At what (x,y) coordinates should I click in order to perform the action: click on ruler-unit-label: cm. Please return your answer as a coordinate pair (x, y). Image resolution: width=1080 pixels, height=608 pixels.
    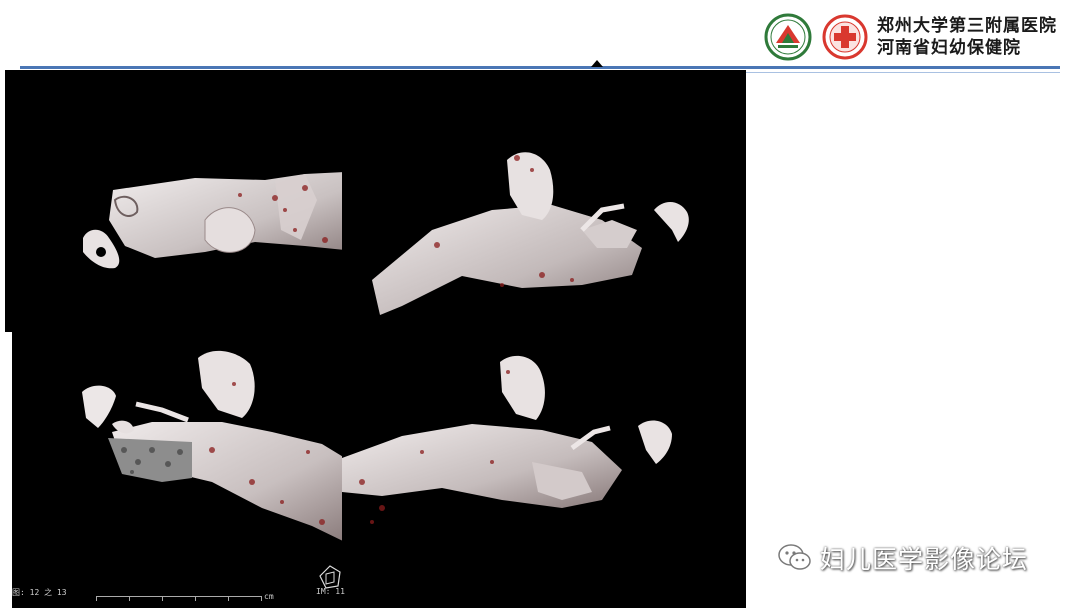
    Looking at the image, I should click on (269, 596).